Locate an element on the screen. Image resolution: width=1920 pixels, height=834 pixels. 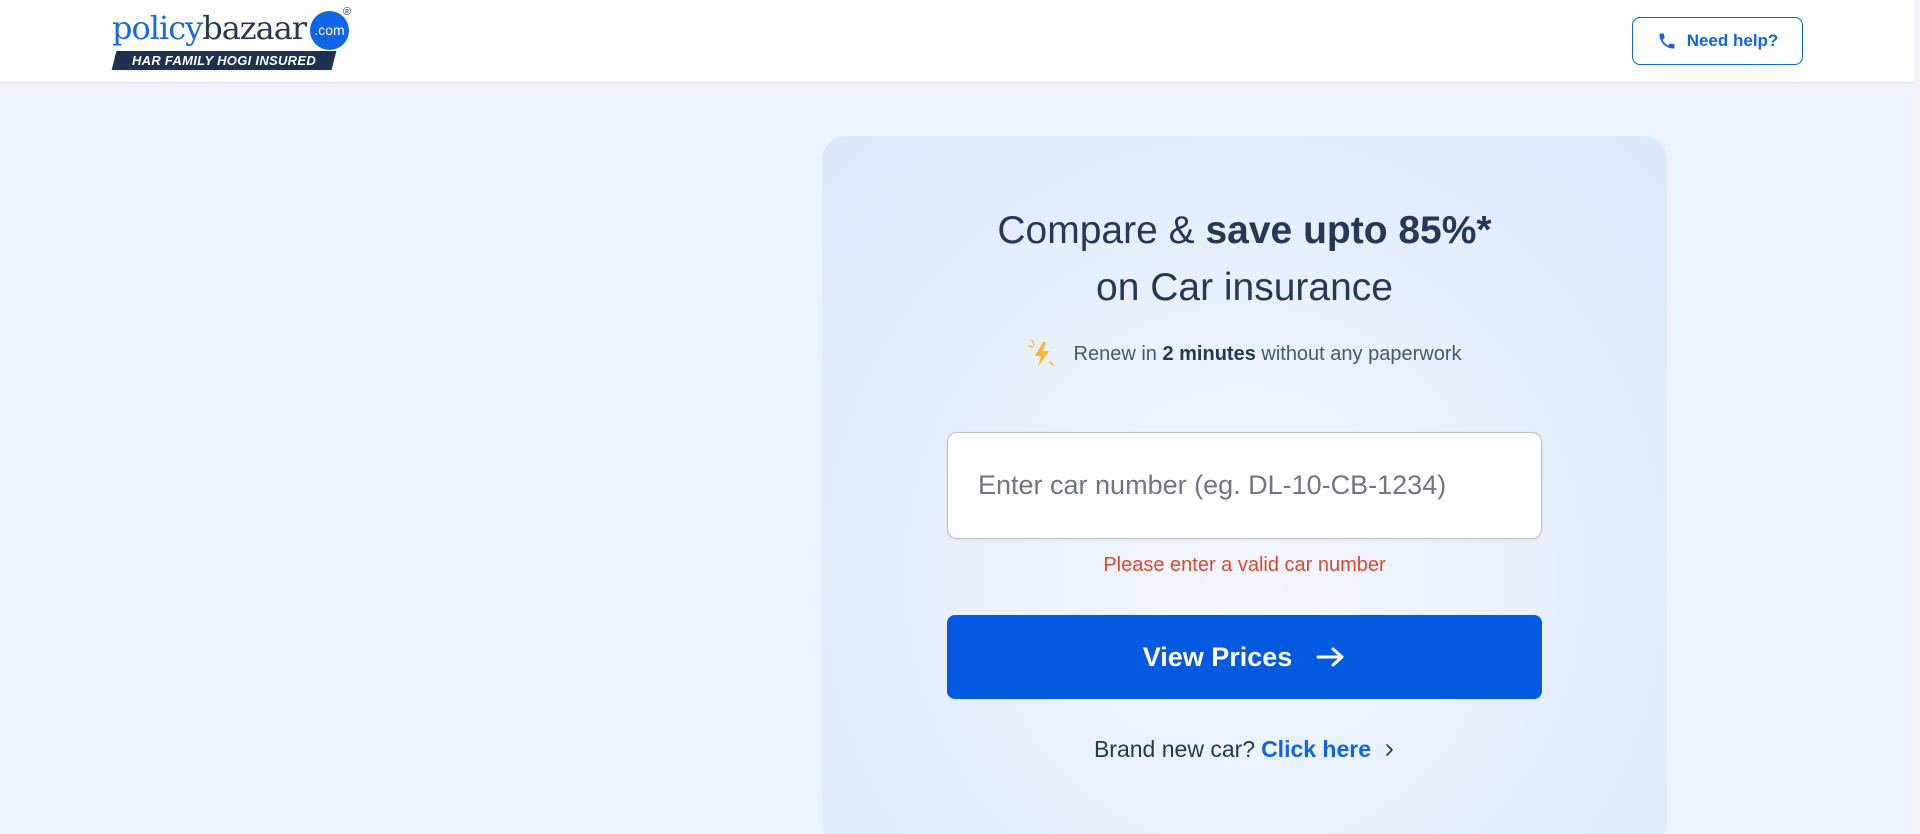
brand-new-car-text: Brand new car? is located at coordinates (1174, 749).